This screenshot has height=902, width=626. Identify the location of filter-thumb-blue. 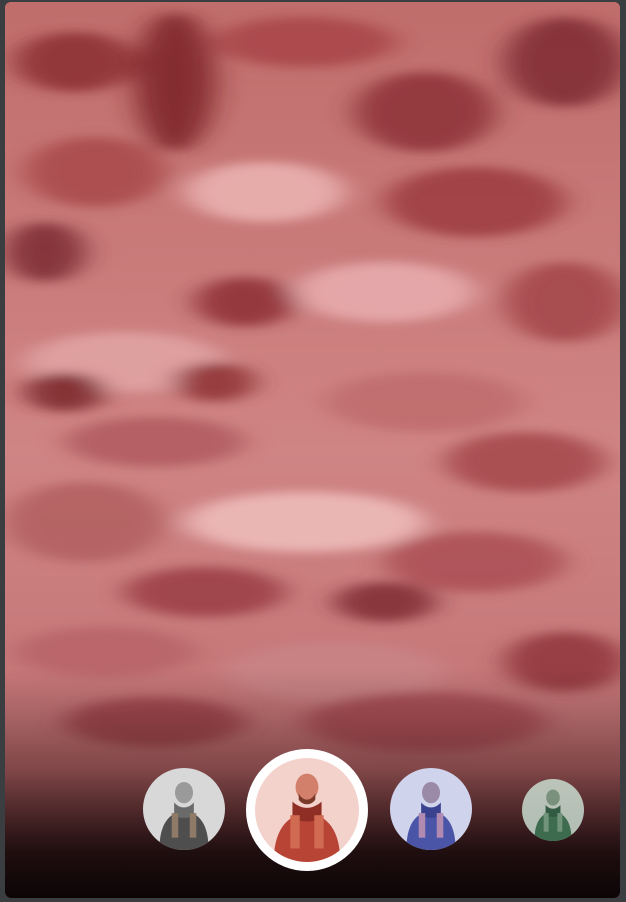
(431, 809).